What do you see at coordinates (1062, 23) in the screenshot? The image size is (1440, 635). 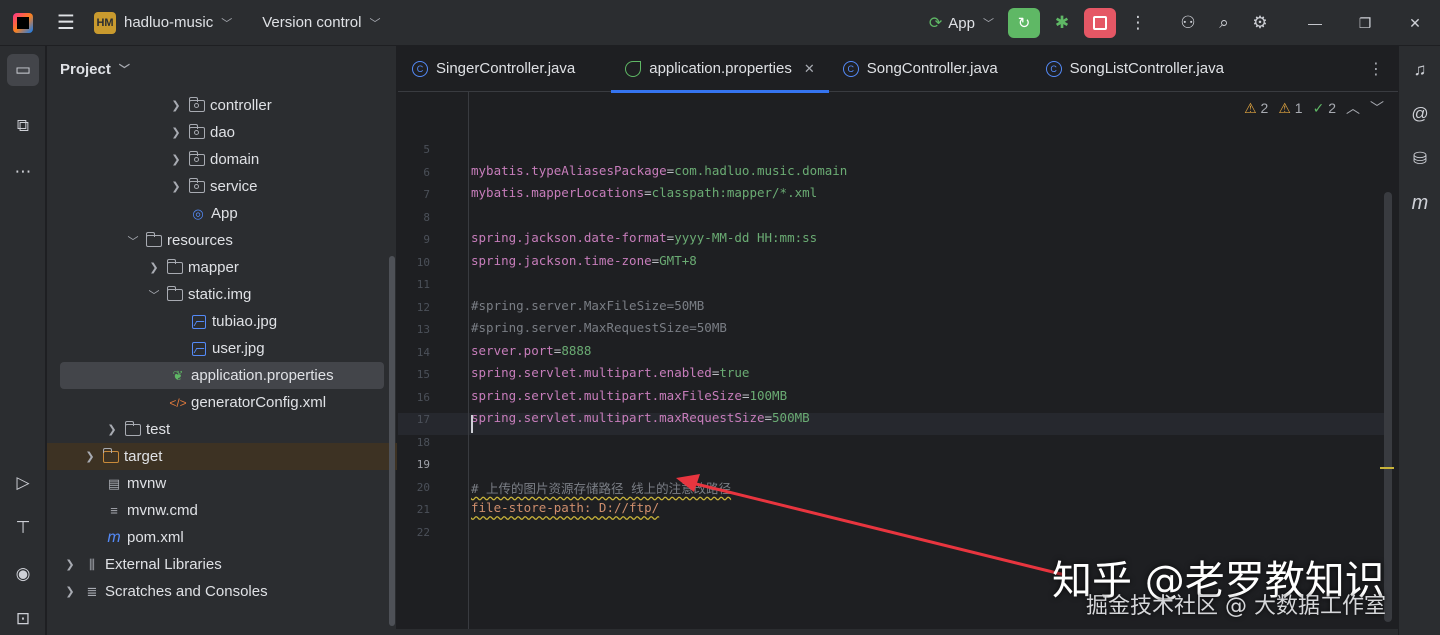 I see `debug-bug-icon: ✱` at bounding box center [1062, 23].